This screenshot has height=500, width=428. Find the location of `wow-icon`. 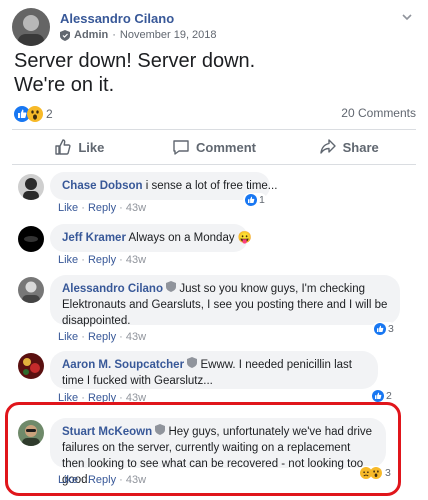

wow-icon is located at coordinates (35, 114).